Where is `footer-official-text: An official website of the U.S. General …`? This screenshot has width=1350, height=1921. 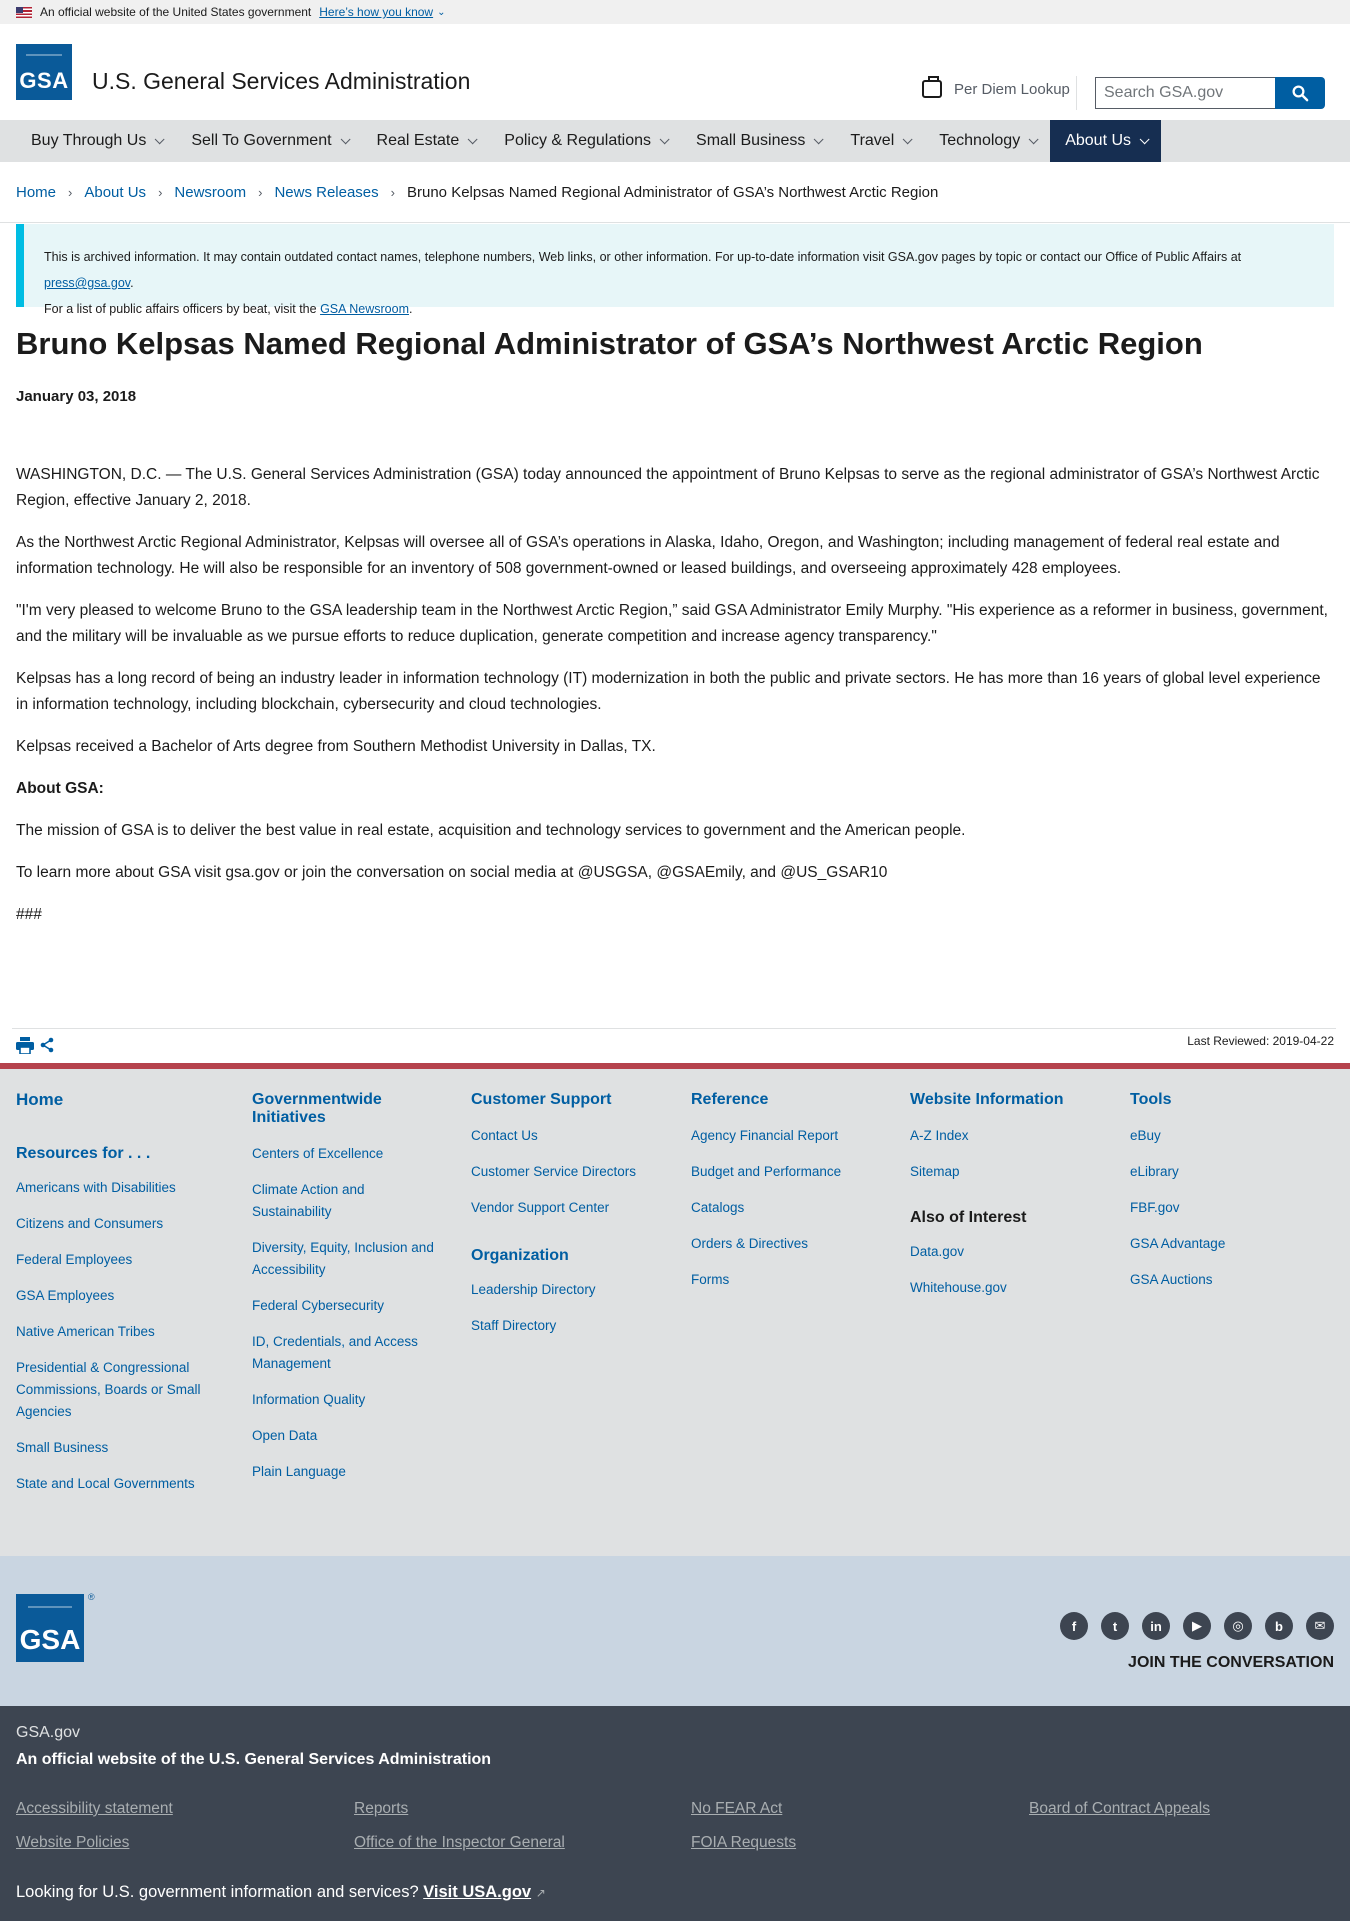
footer-official-text: An official website of the U.S. General … is located at coordinates (254, 1759).